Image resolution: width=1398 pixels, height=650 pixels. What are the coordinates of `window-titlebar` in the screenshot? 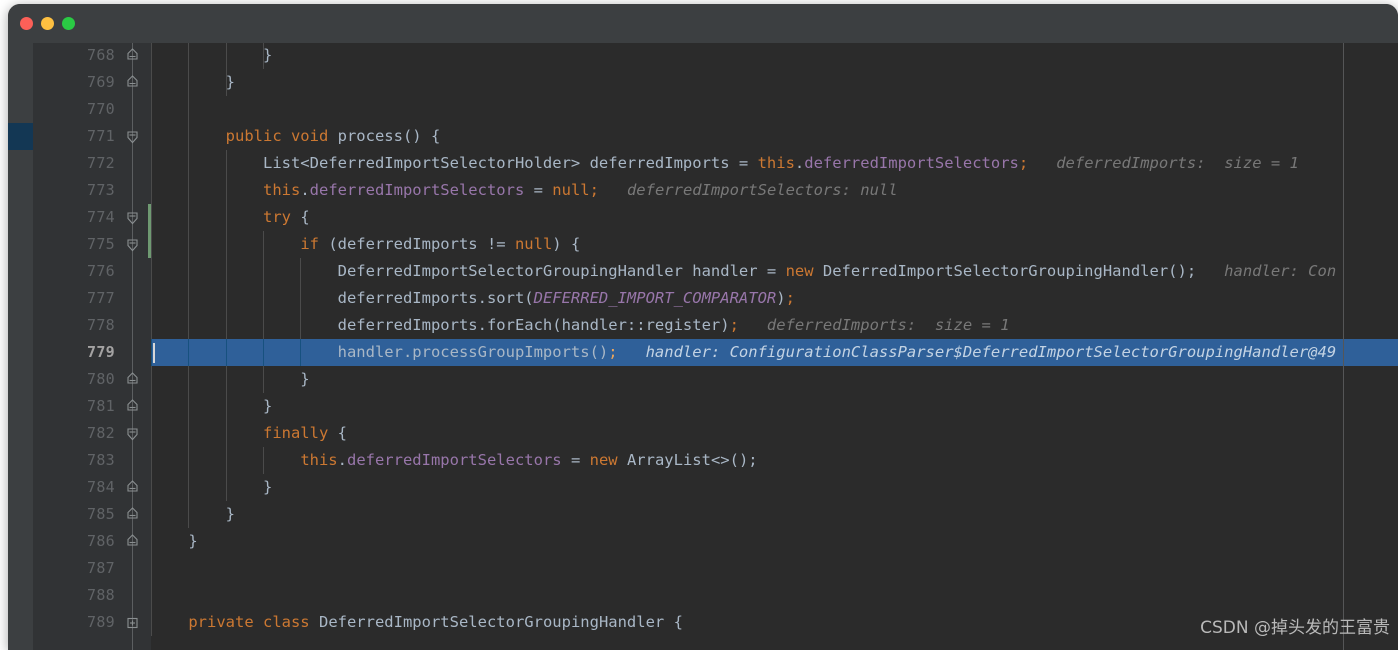 It's located at (703, 23).